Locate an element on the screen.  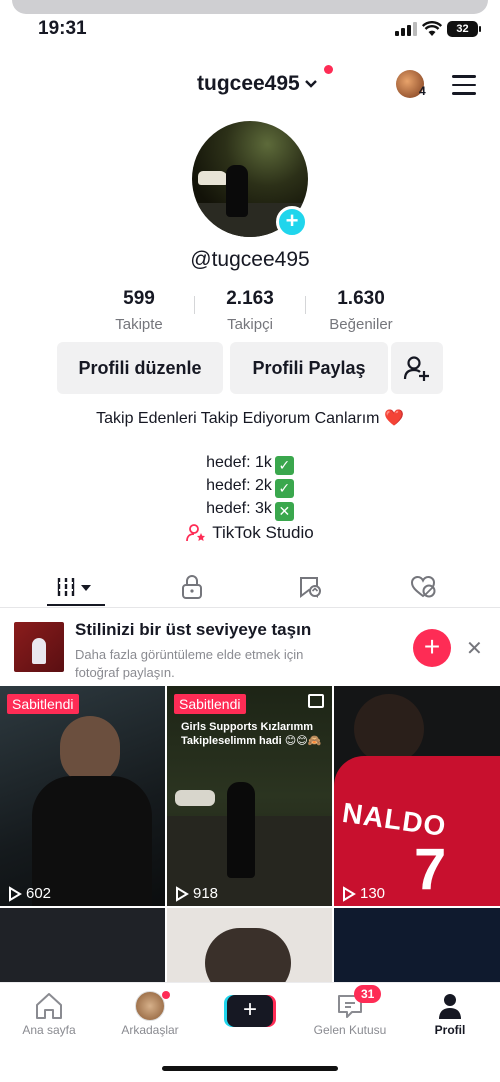
notification-dot is located at coordinates (328, 69).